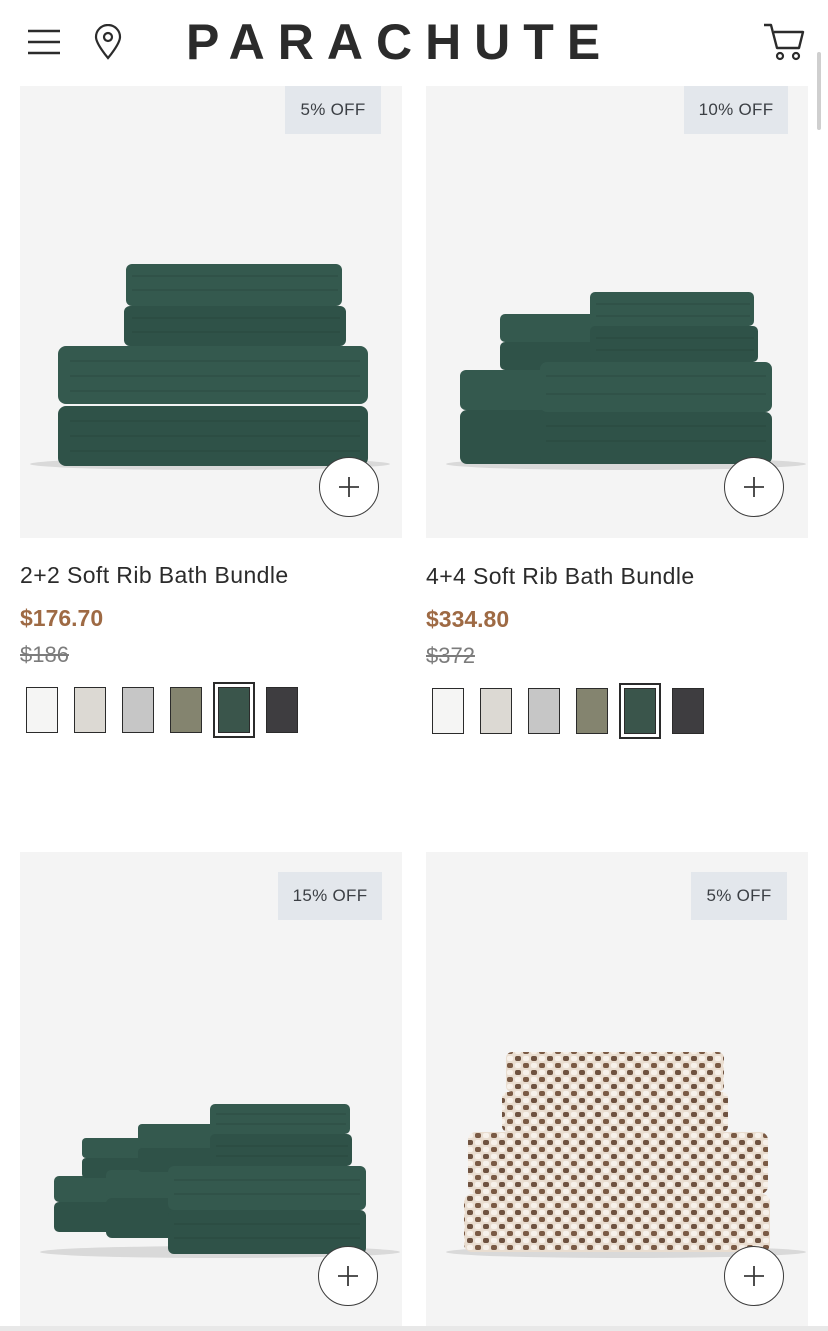  What do you see at coordinates (819, 91) in the screenshot?
I see `scrollbar-thumb` at bounding box center [819, 91].